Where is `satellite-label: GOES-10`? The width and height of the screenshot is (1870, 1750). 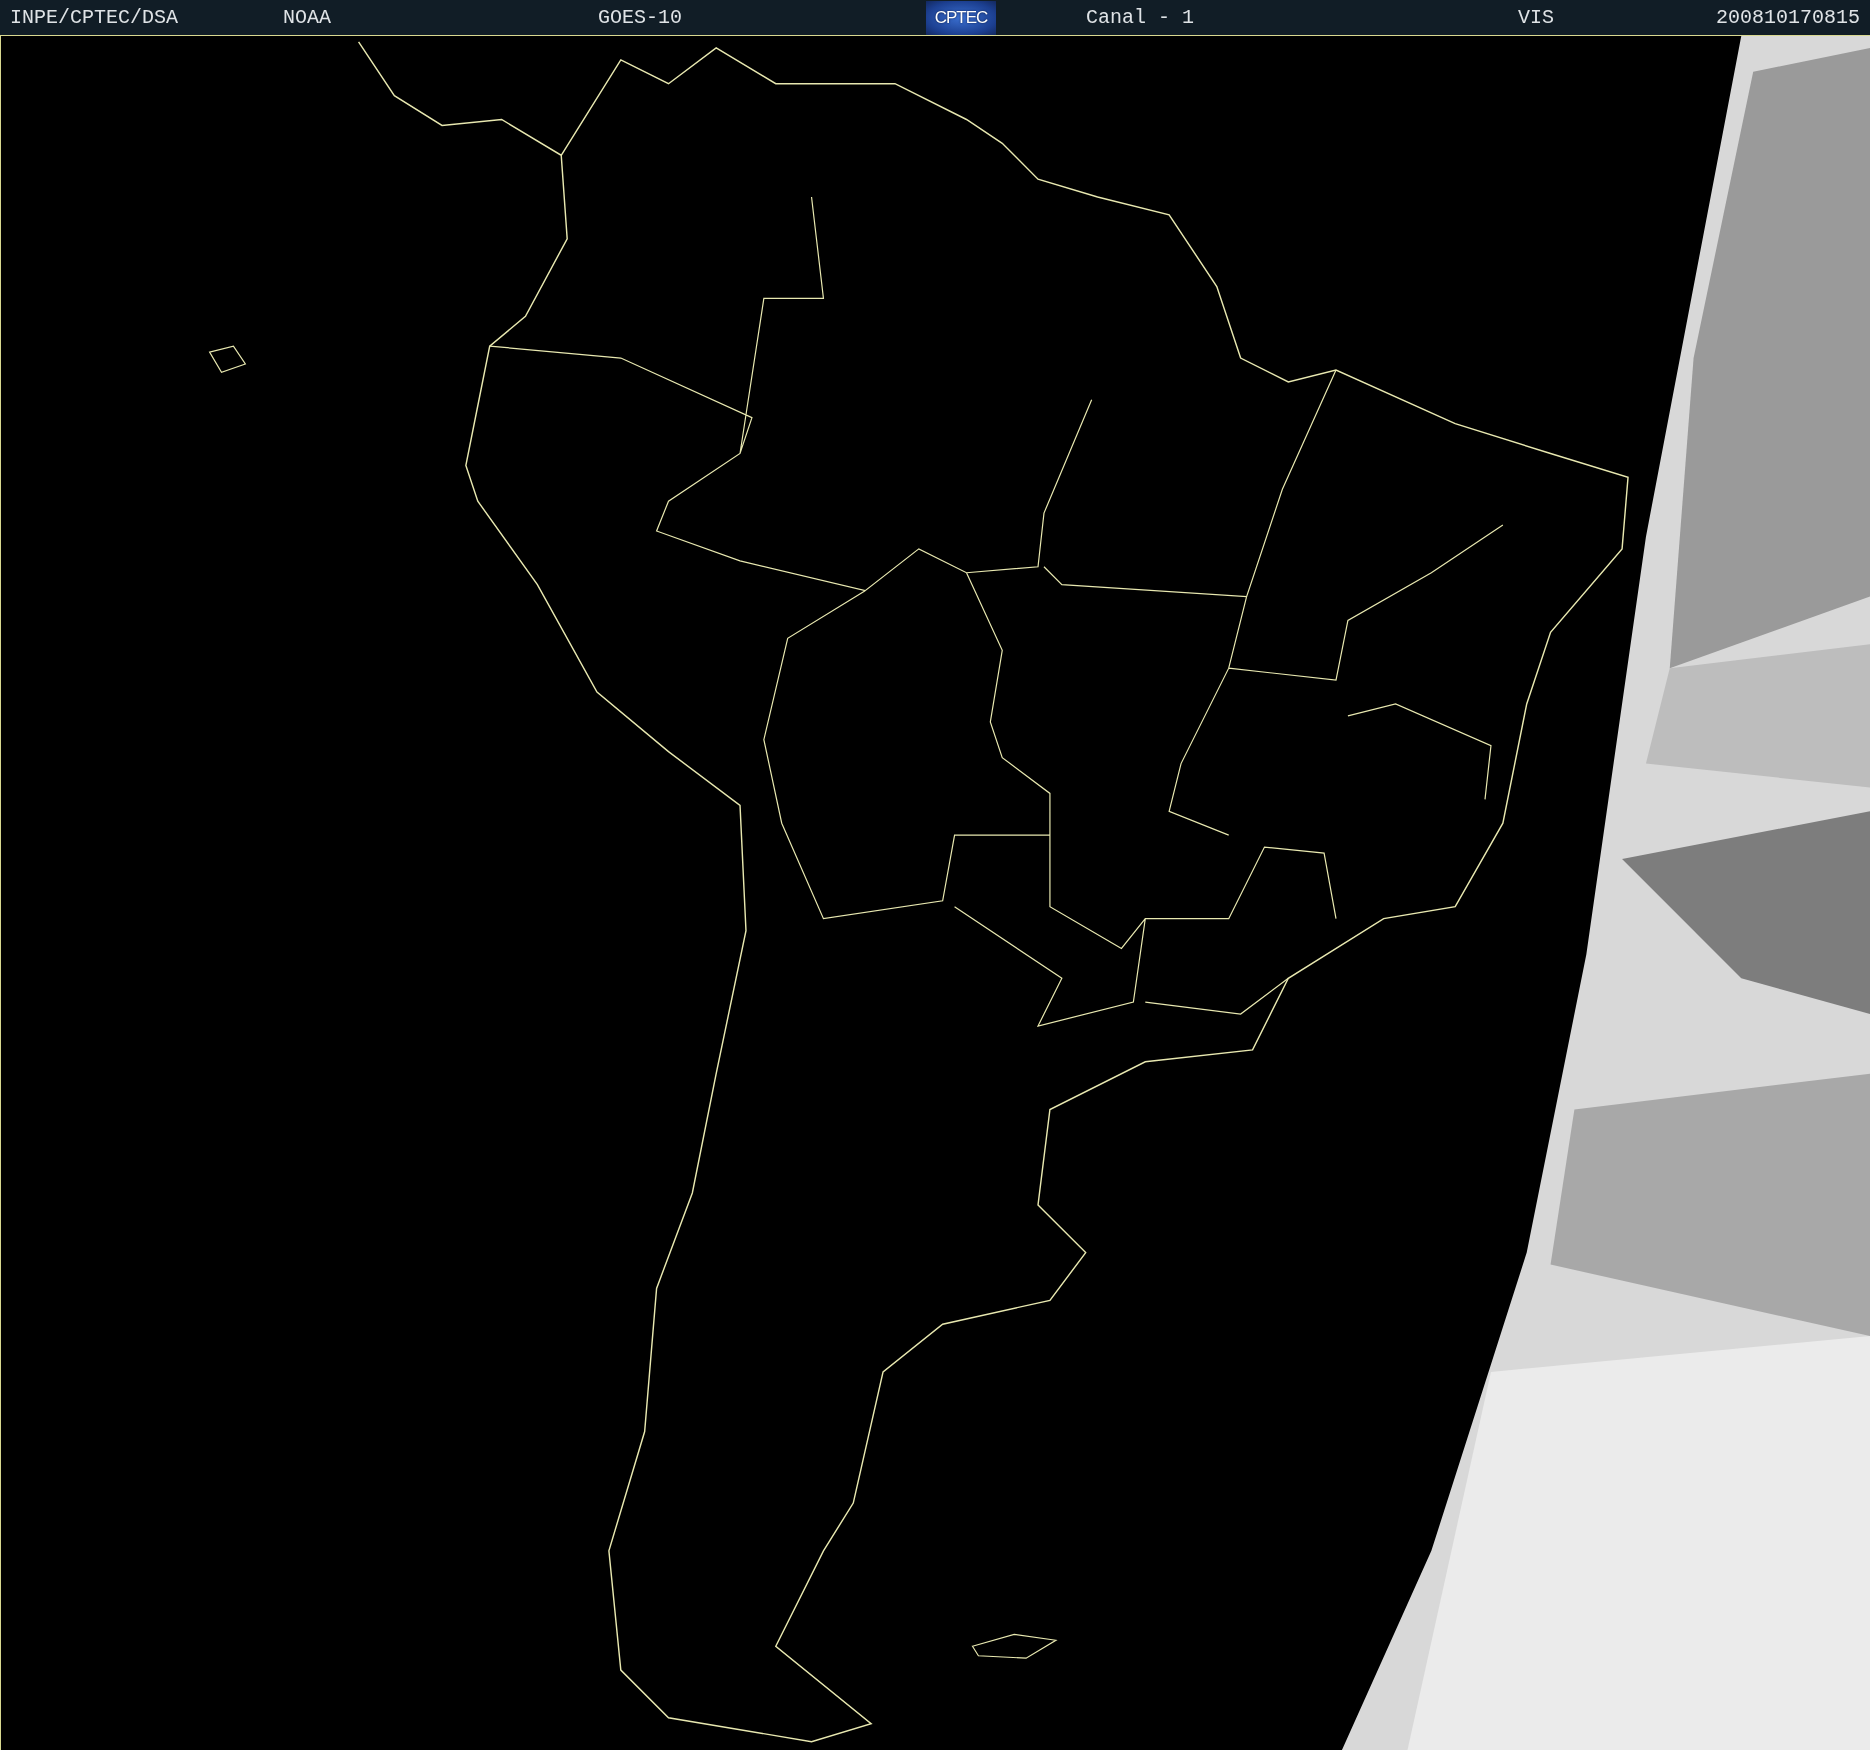
satellite-label: GOES-10 is located at coordinates (640, 17).